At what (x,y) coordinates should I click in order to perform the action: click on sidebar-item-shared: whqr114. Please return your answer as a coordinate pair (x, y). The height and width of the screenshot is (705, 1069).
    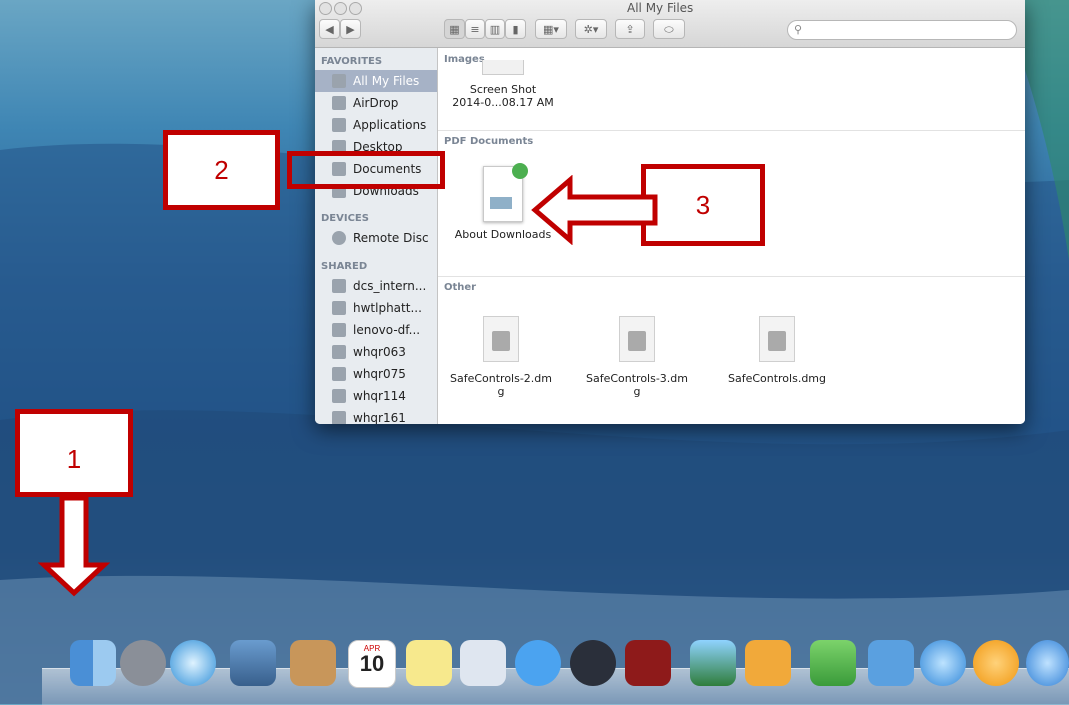
    Looking at the image, I should click on (376, 396).